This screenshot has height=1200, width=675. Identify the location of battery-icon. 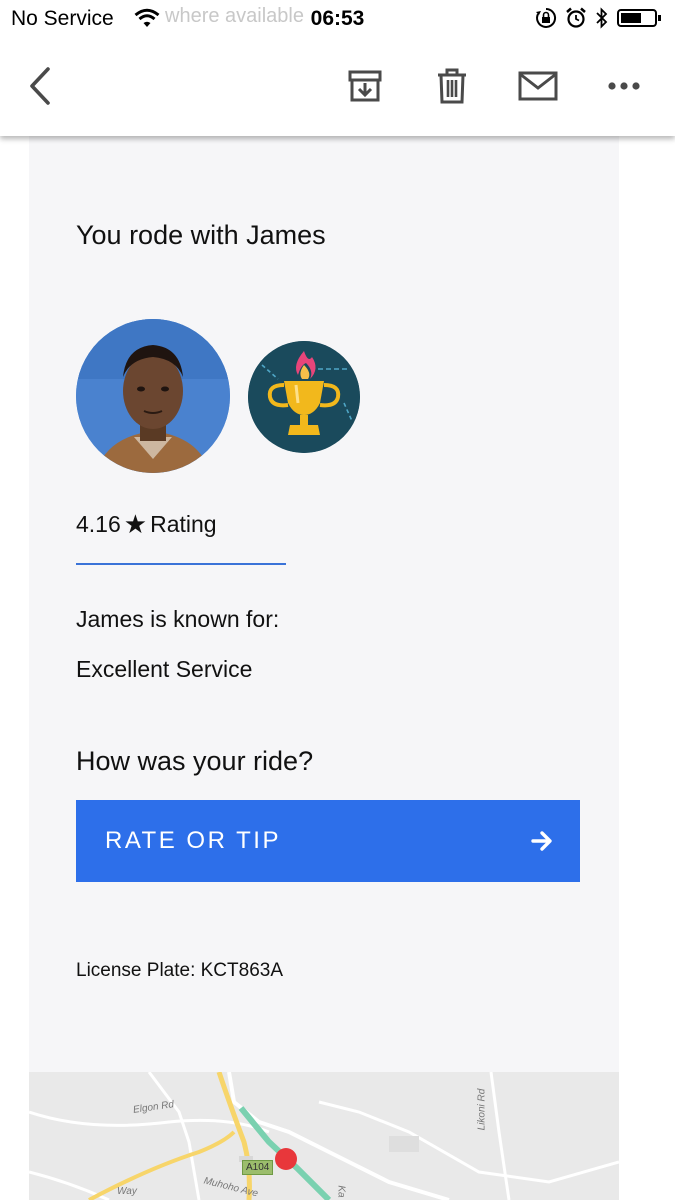
(640, 20).